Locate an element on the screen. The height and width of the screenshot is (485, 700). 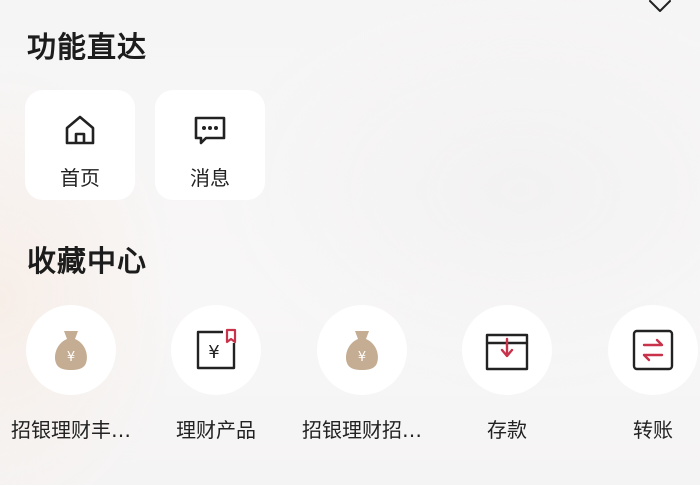
favorite-item-wealth-products: ¥ 理财产品 is located at coordinates (216, 374).